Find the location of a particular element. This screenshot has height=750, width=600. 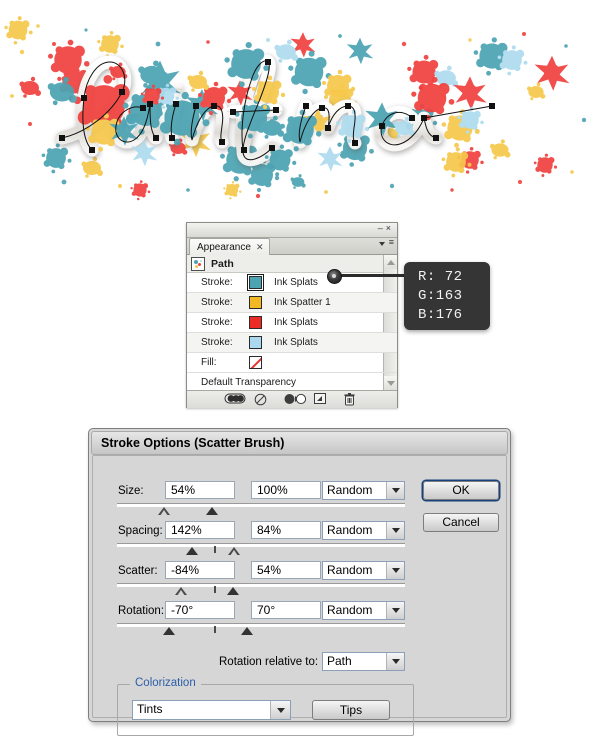

row-scatter: Scatter: -84% 54% Random is located at coordinates (299, 577).